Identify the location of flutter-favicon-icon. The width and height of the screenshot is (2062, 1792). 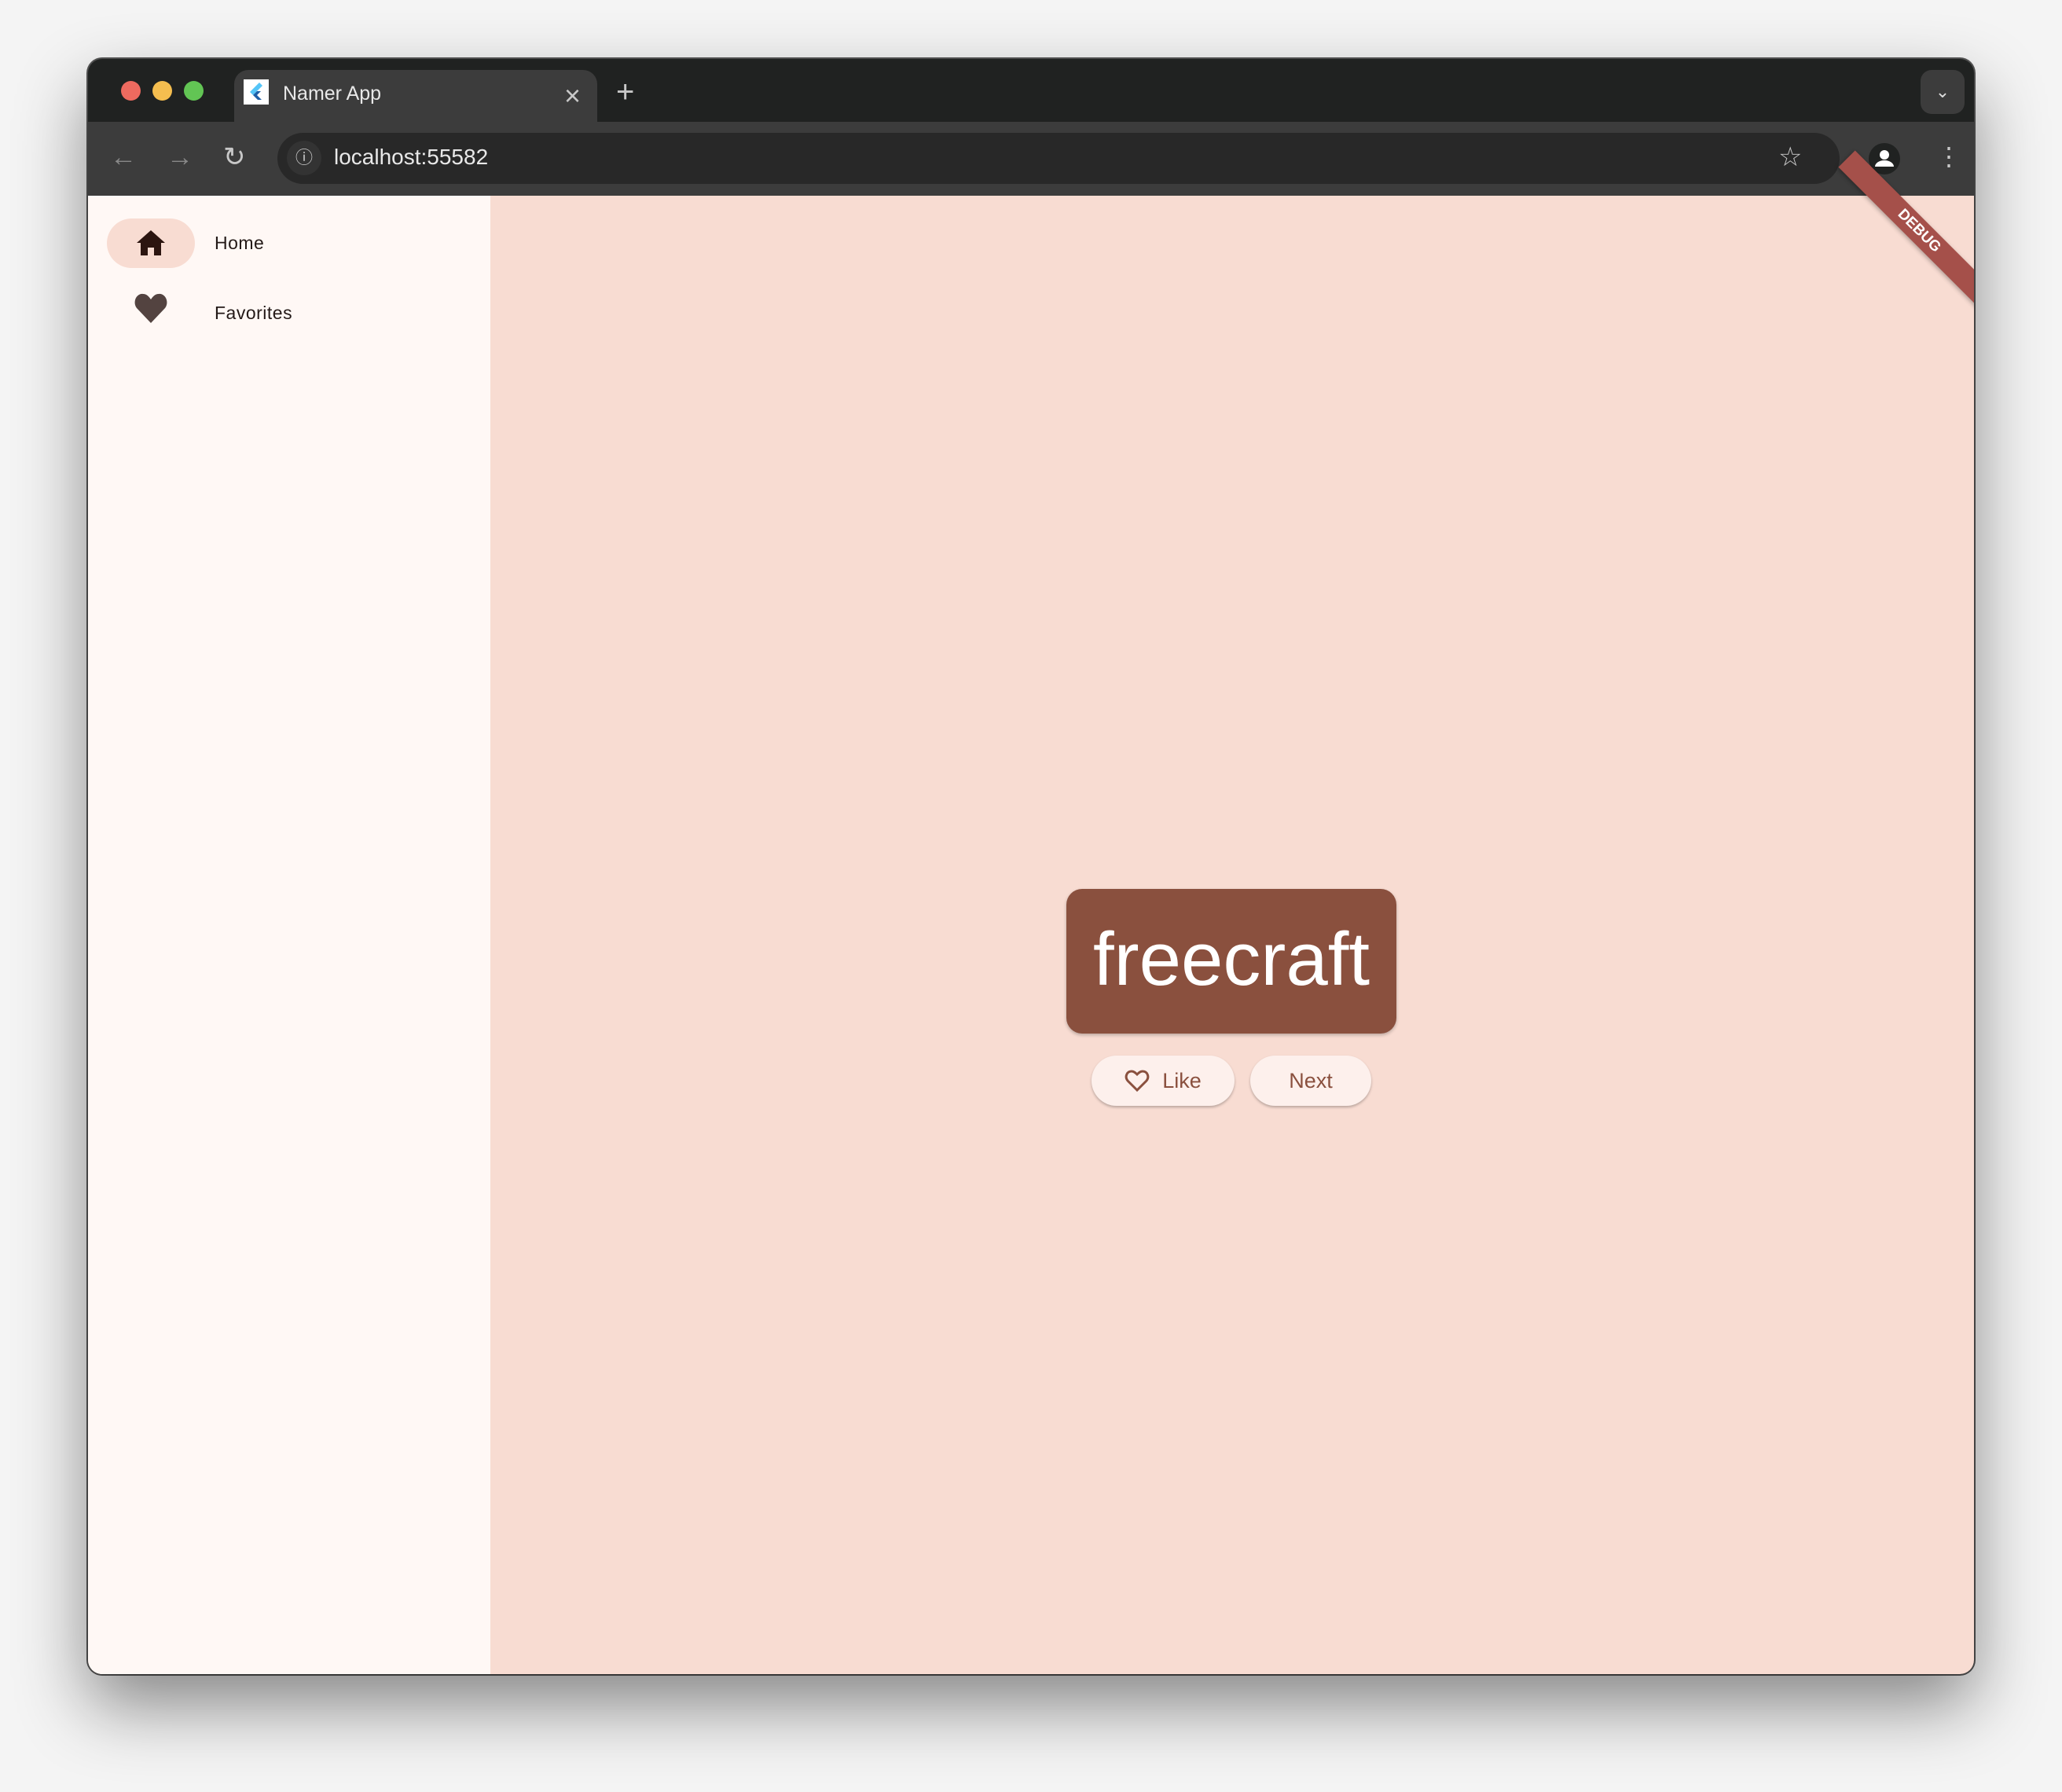
(256, 92).